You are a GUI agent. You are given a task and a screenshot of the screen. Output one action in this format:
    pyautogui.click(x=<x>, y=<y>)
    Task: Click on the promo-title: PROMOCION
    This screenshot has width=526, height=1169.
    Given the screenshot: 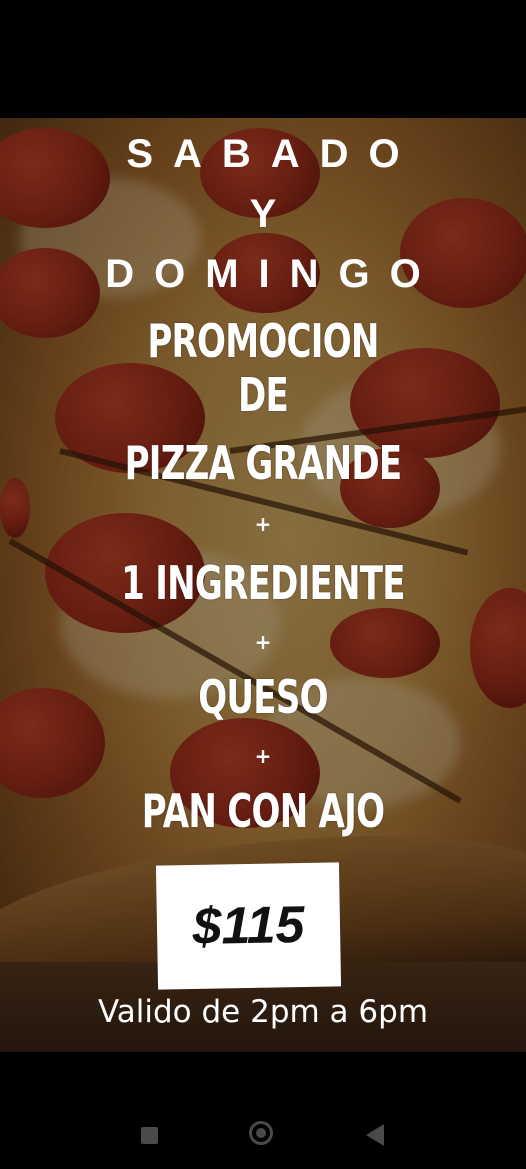 What is the action you would take?
    pyautogui.click(x=263, y=341)
    